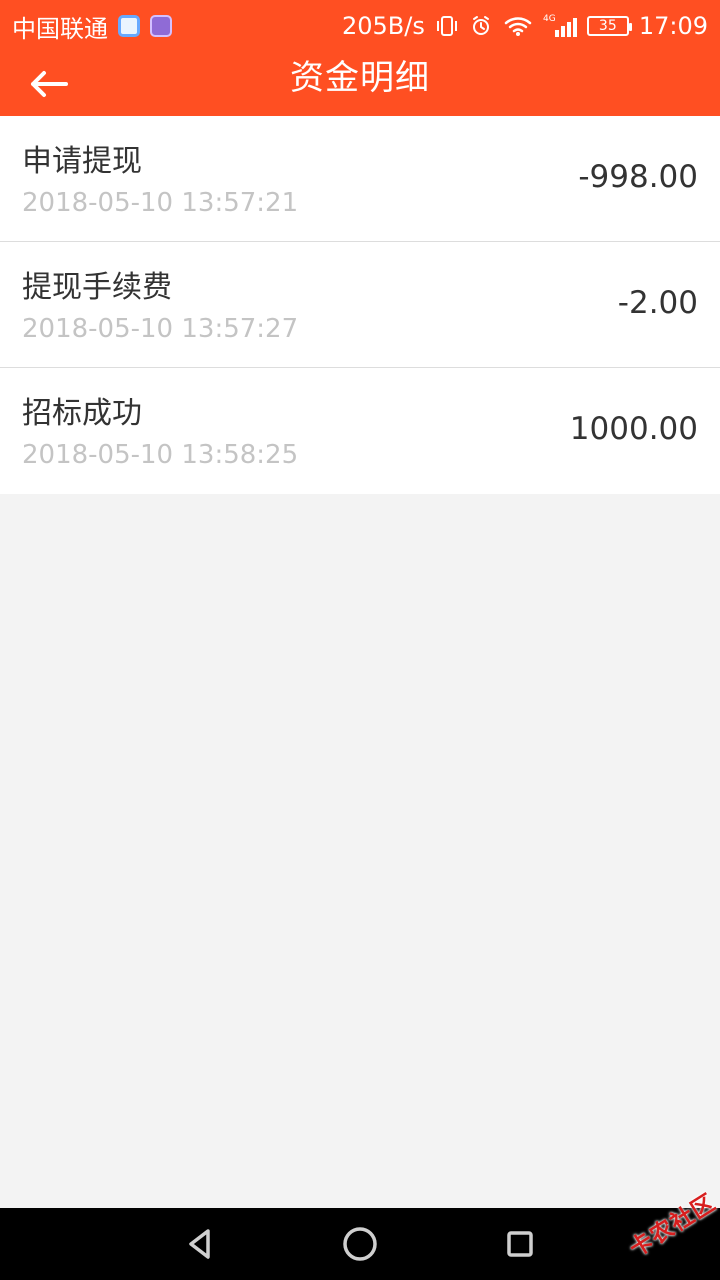 The width and height of the screenshot is (720, 1280). I want to click on browser-notification-icon, so click(129, 26).